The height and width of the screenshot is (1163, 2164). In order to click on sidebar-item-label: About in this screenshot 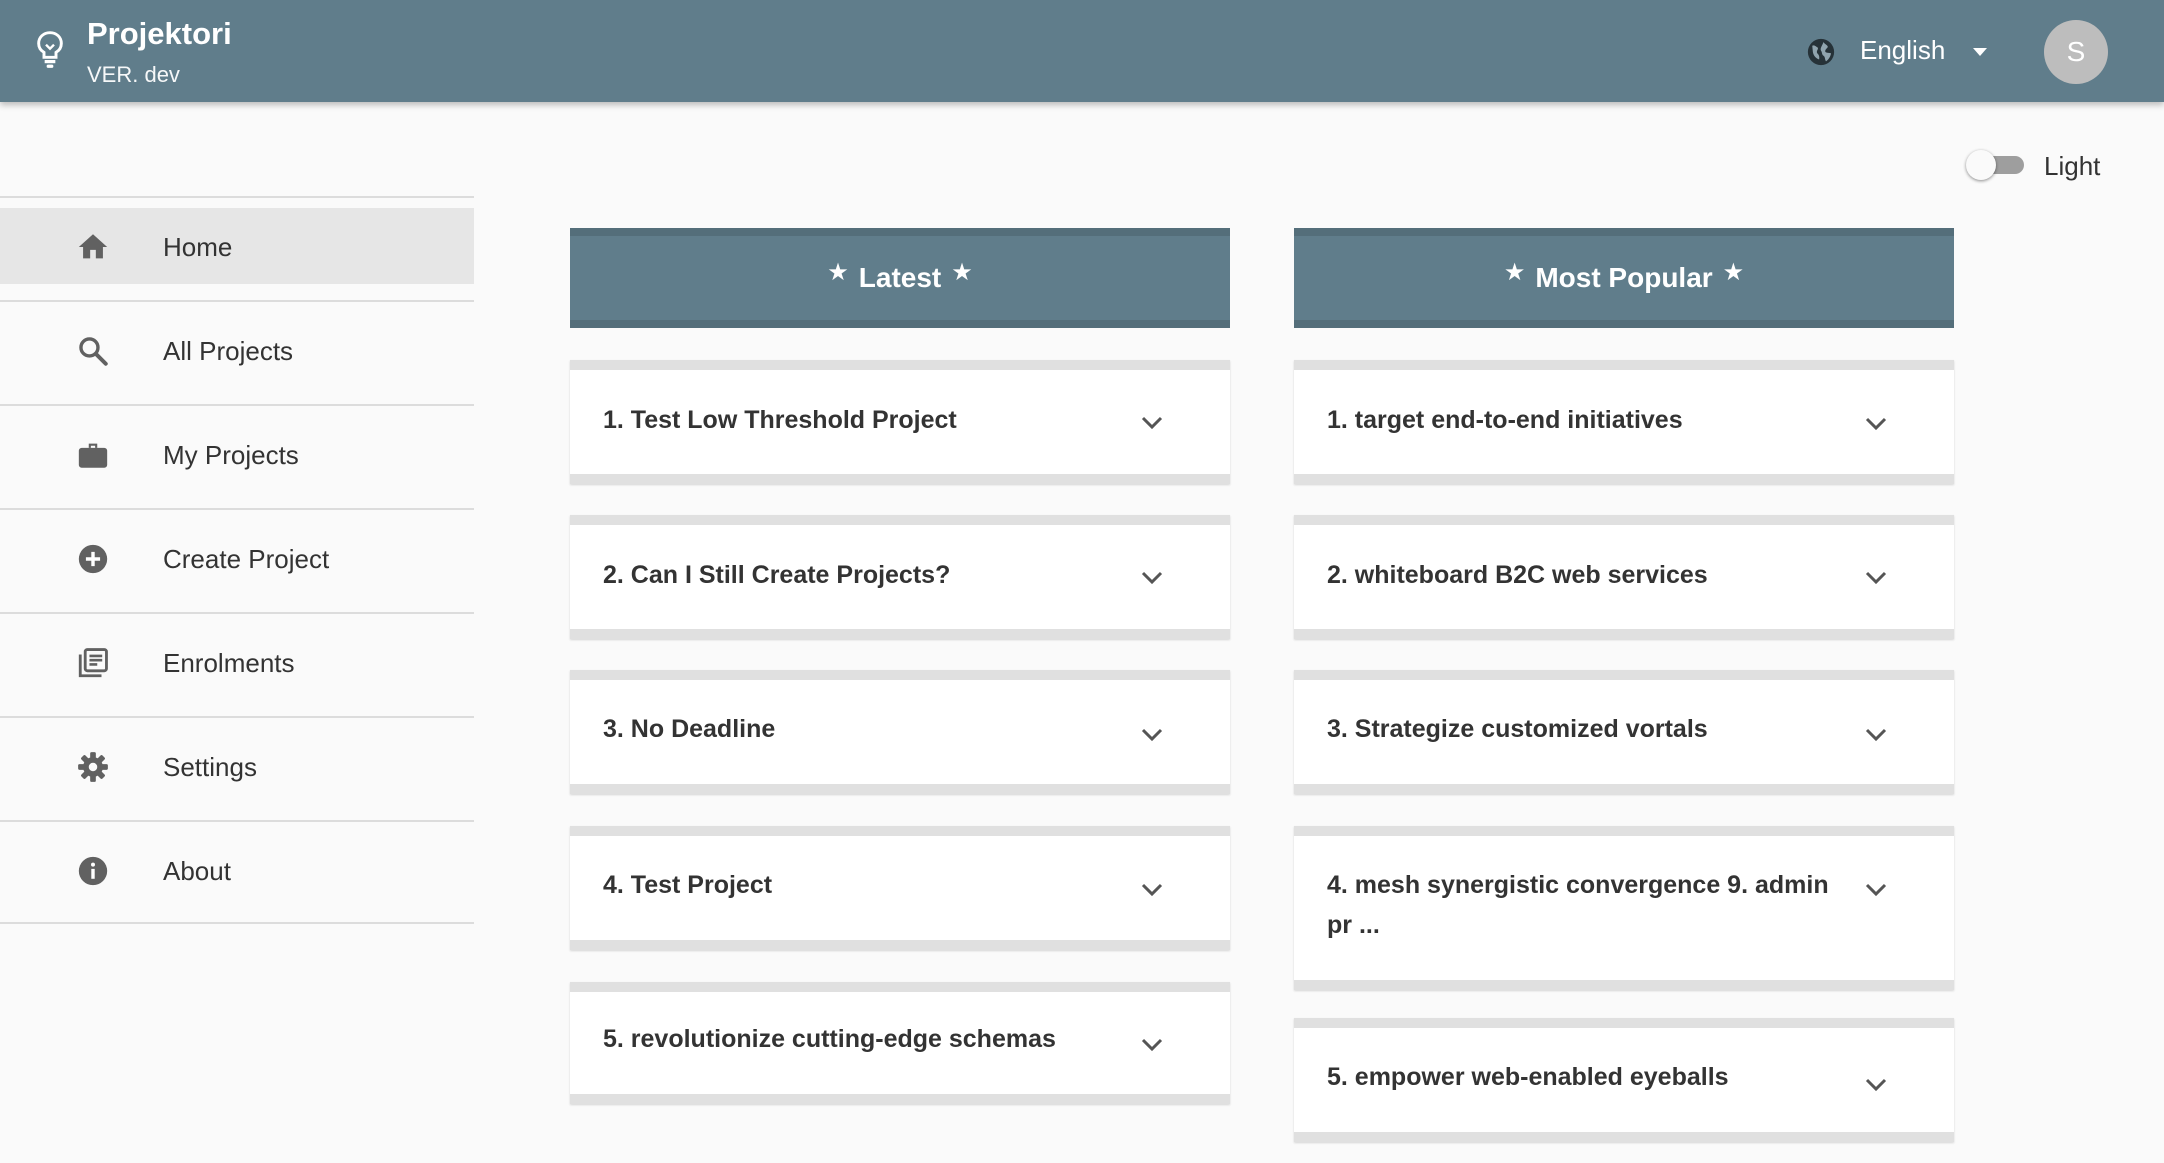, I will do `click(197, 871)`.